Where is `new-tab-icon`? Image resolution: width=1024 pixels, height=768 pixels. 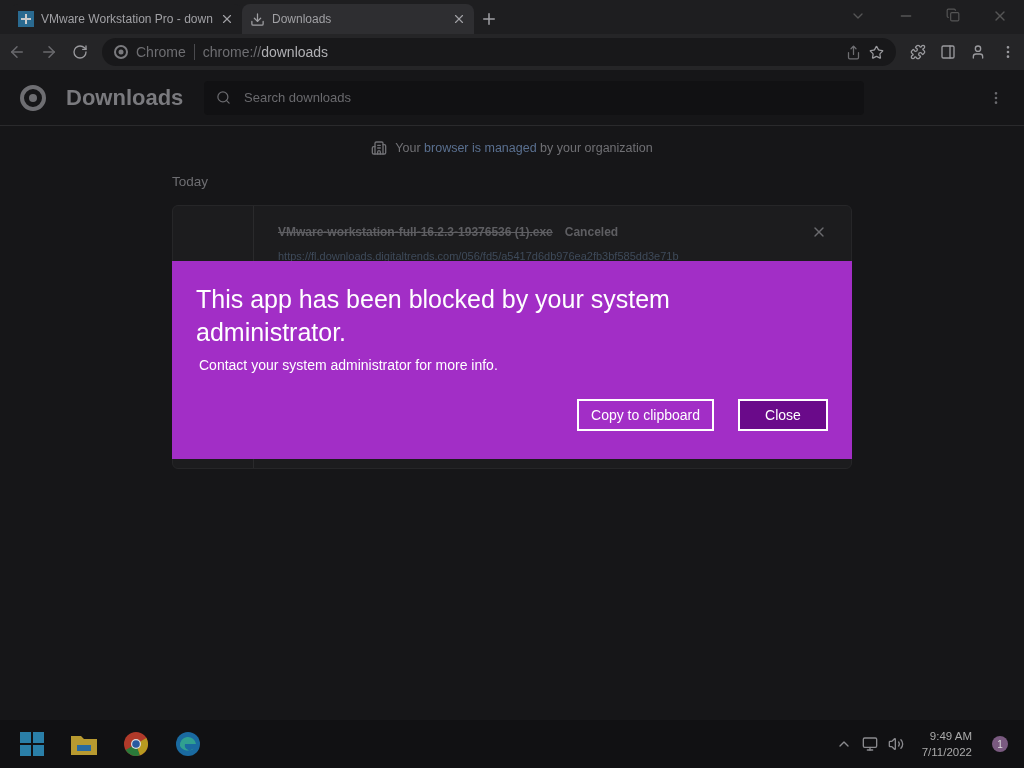 new-tab-icon is located at coordinates (489, 19).